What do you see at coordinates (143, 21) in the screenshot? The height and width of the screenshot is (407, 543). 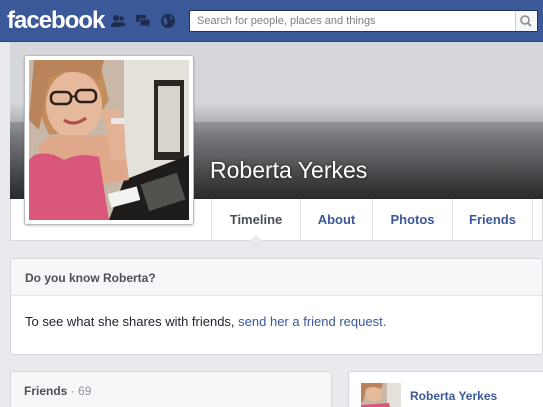 I see `messages-icon` at bounding box center [143, 21].